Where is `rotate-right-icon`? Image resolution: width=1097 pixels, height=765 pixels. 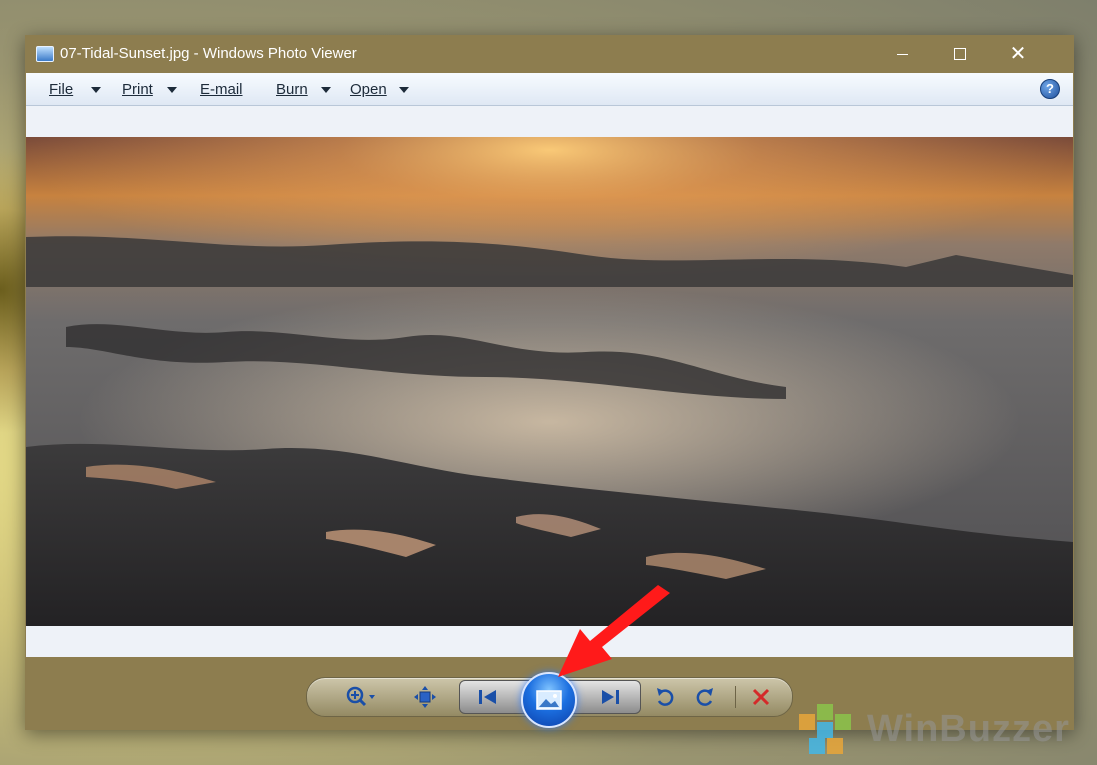
rotate-right-icon is located at coordinates (704, 697).